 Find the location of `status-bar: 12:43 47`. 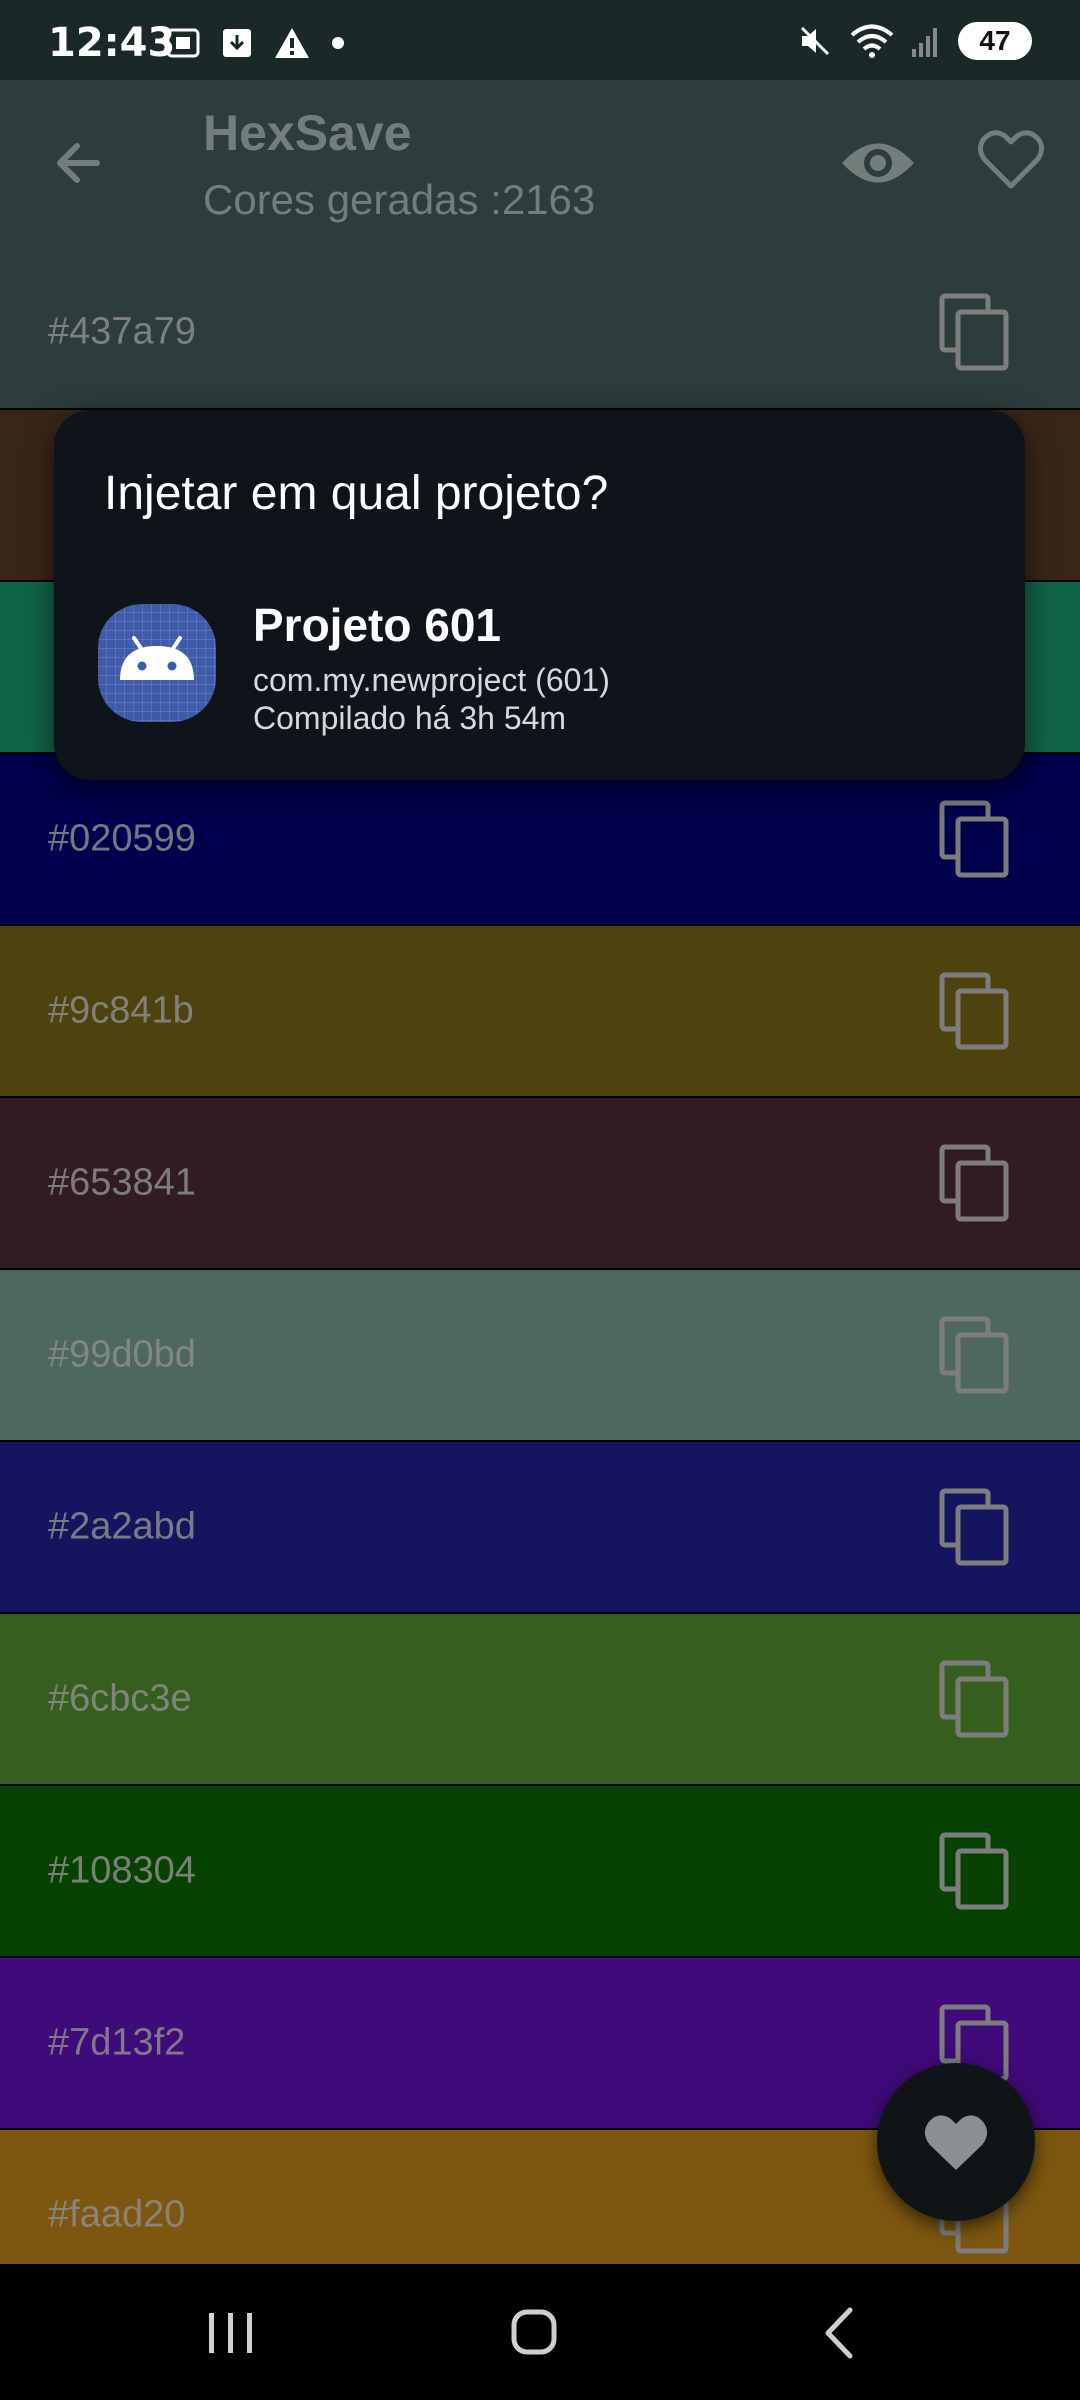

status-bar: 12:43 47 is located at coordinates (540, 40).